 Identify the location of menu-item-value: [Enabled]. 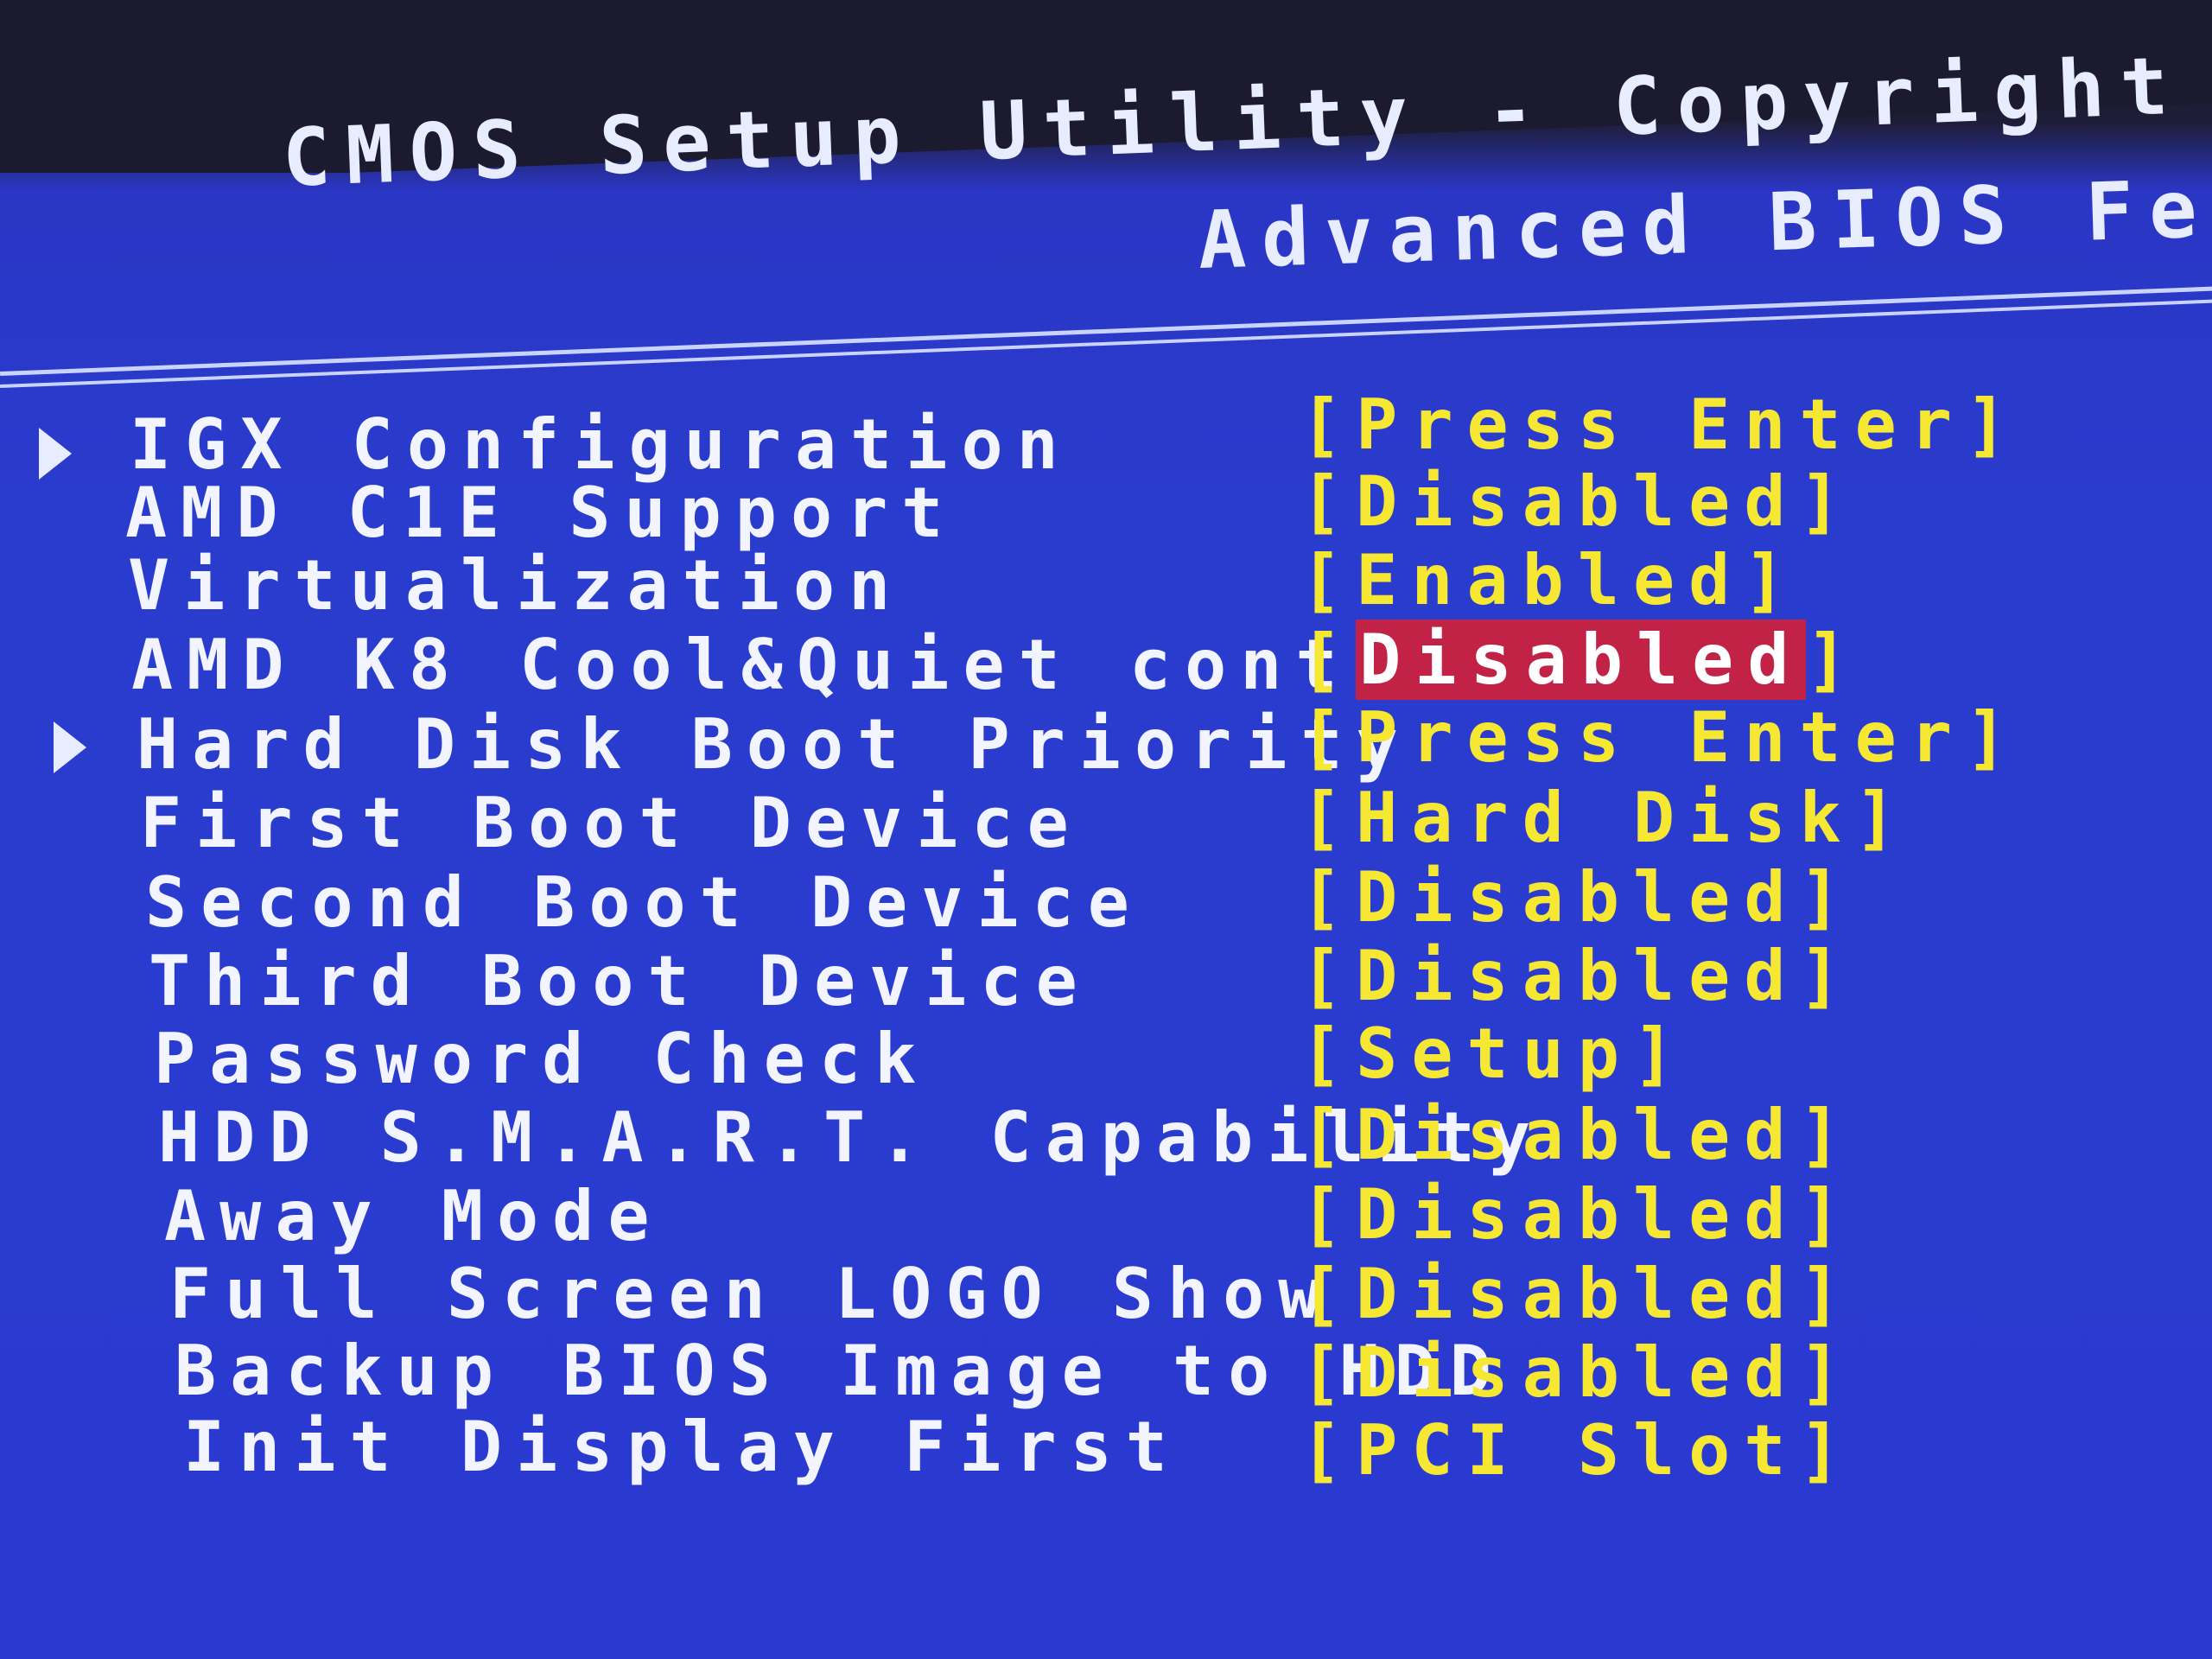
(1550, 580).